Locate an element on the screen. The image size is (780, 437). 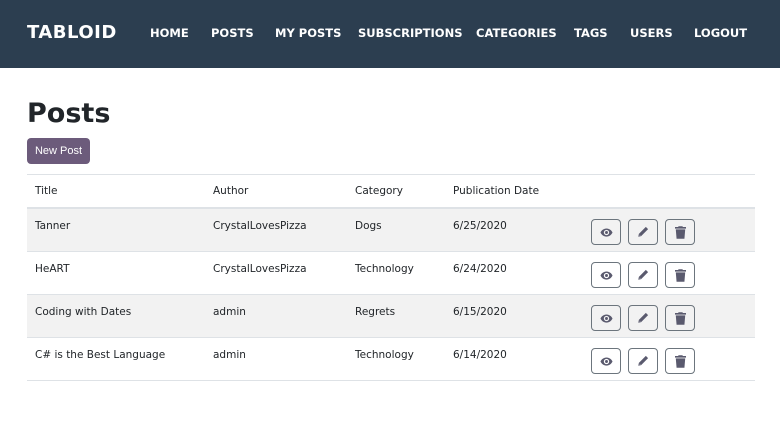
new-post-button: New Post is located at coordinates (58, 151).